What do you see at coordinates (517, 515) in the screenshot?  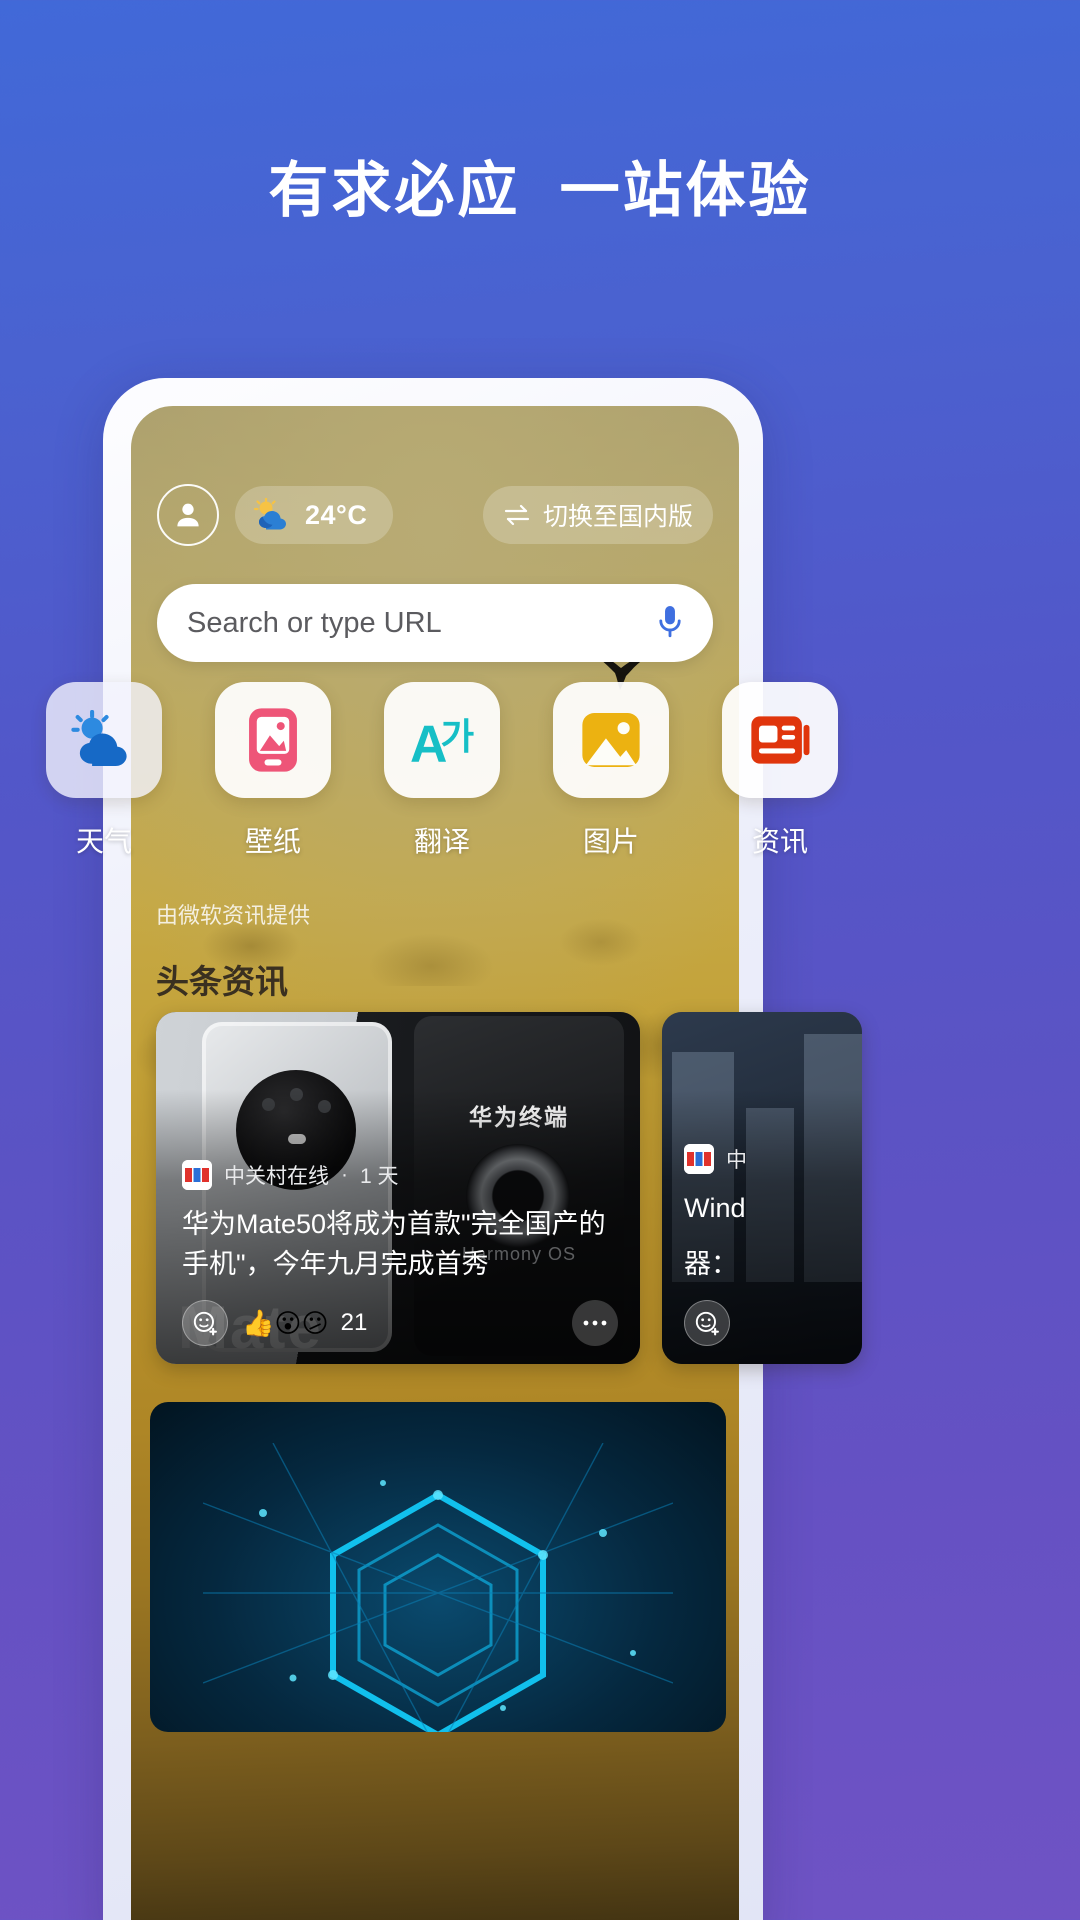 I see `swap-arrows-icon` at bounding box center [517, 515].